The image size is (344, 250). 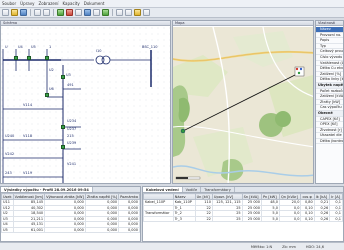 I want to click on schema-label: U, so click(x=6, y=47).